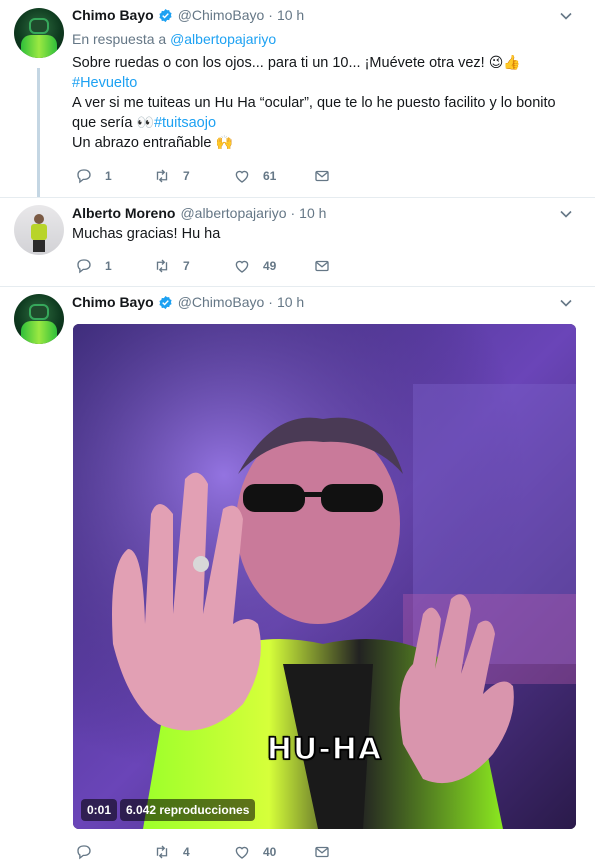 This screenshot has height=867, width=595. What do you see at coordinates (99, 810) in the screenshot?
I see `video-duration: 0:01` at bounding box center [99, 810].